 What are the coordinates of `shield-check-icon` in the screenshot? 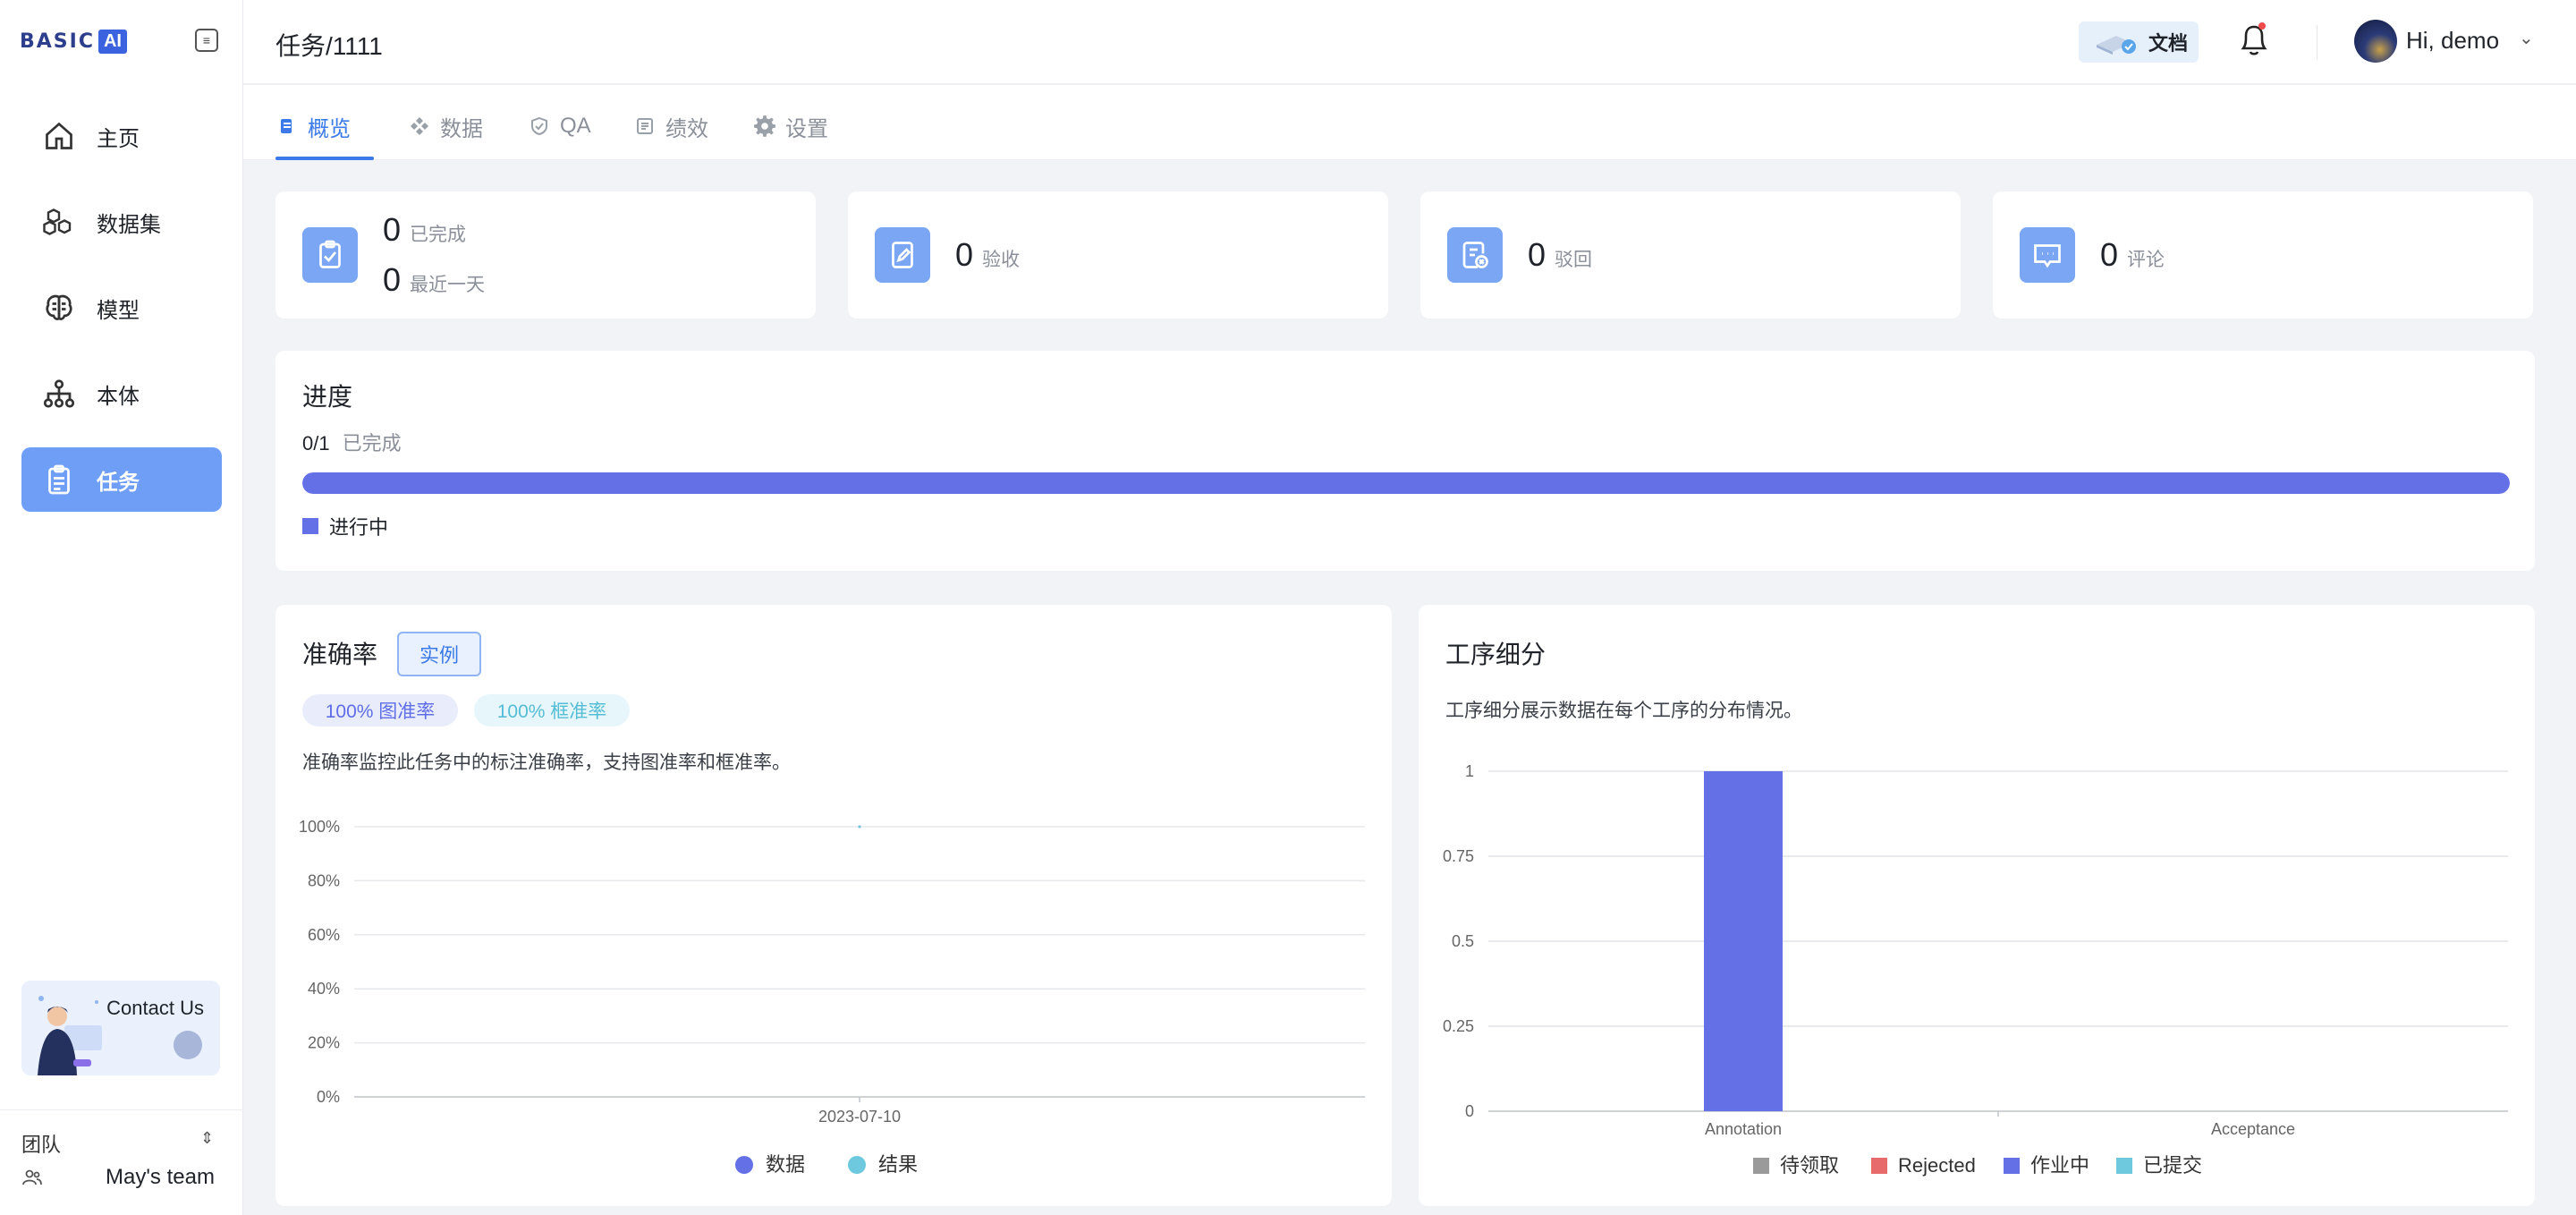 It's located at (539, 127).